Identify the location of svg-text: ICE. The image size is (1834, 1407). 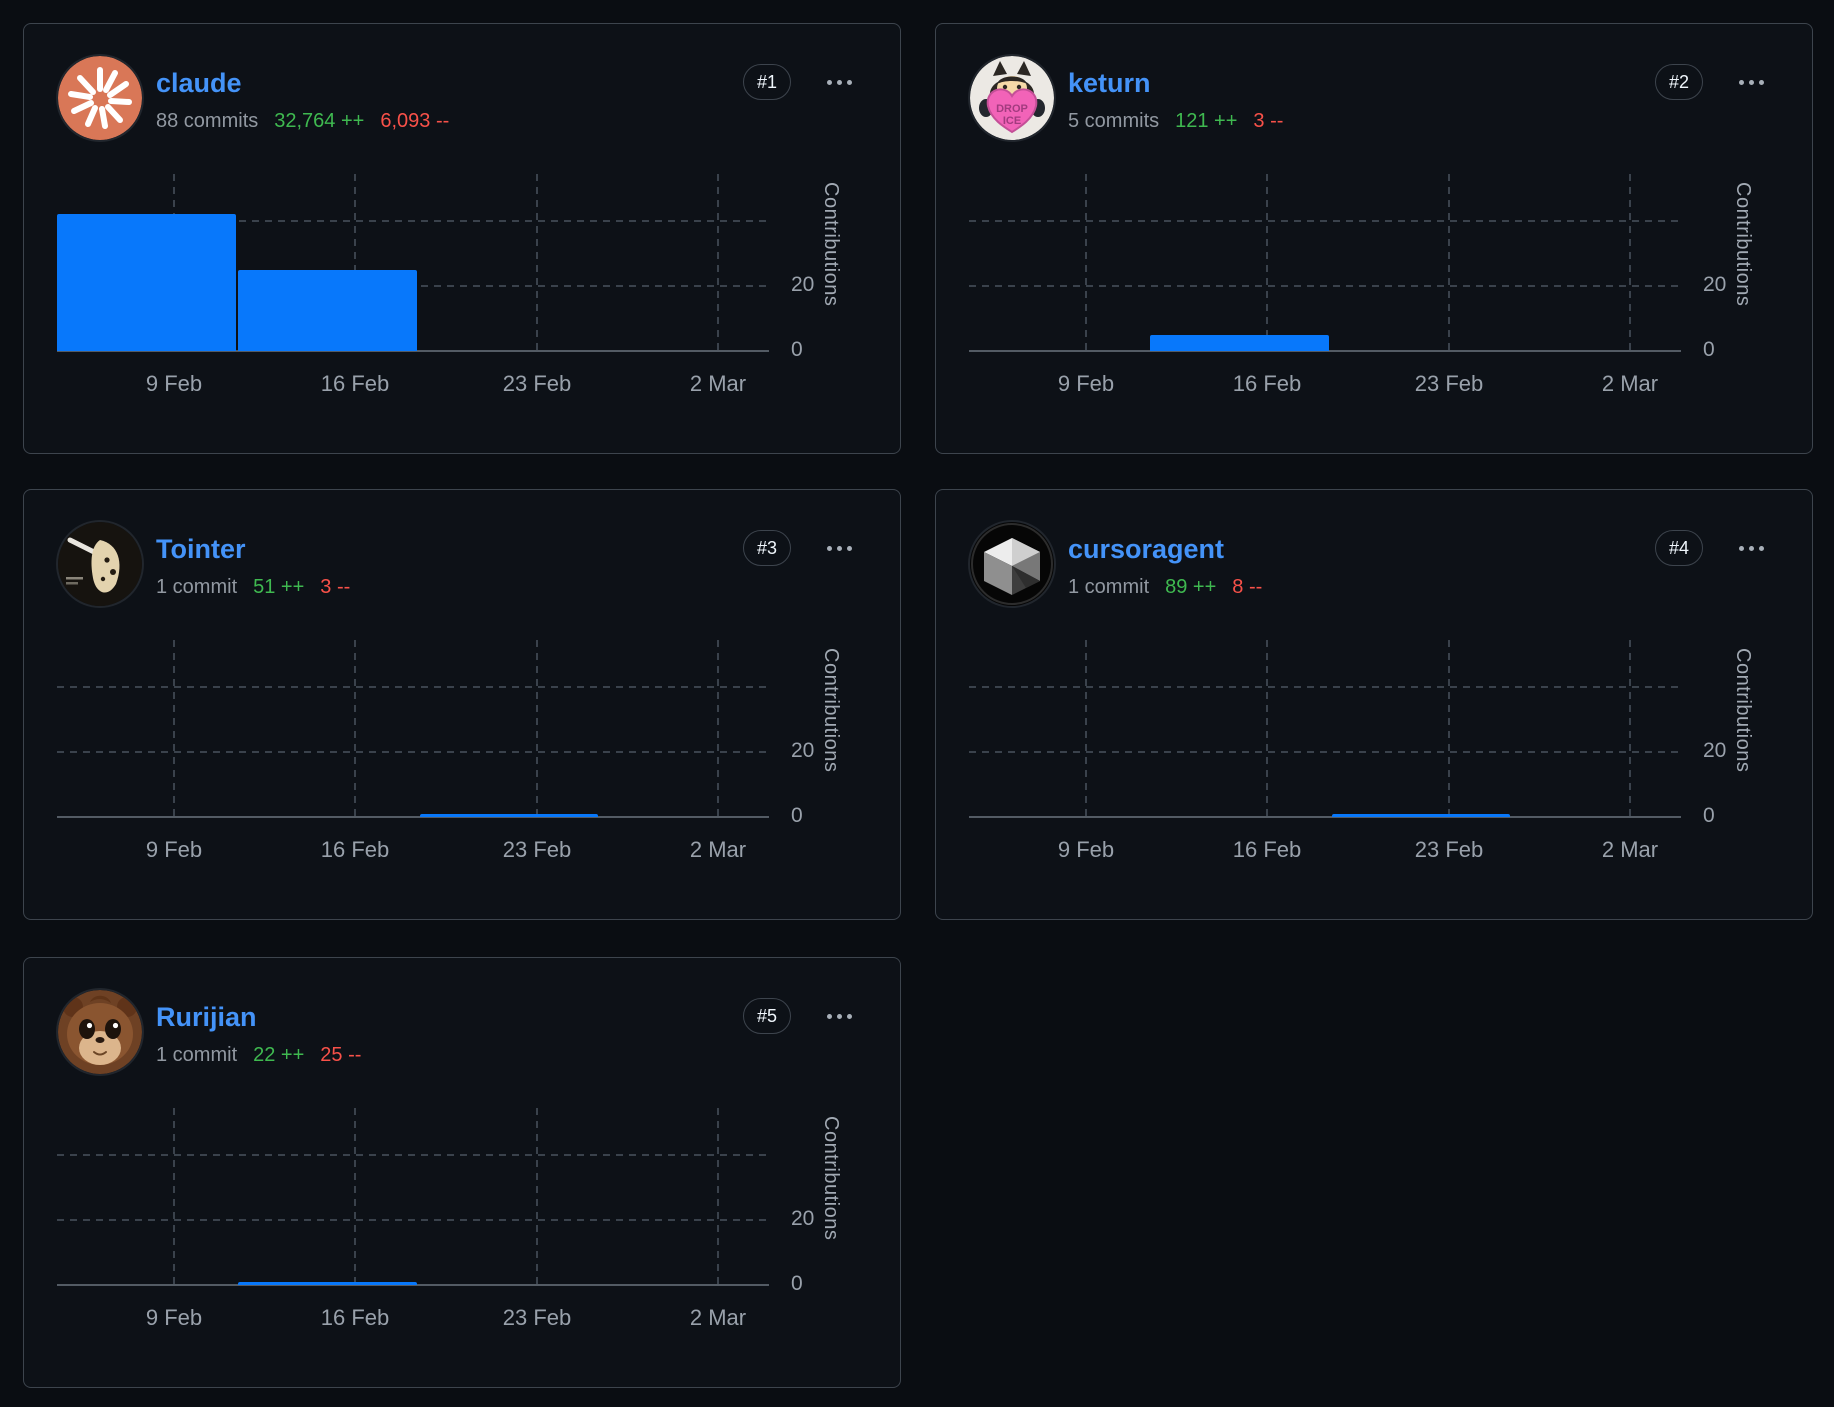
(1012, 121).